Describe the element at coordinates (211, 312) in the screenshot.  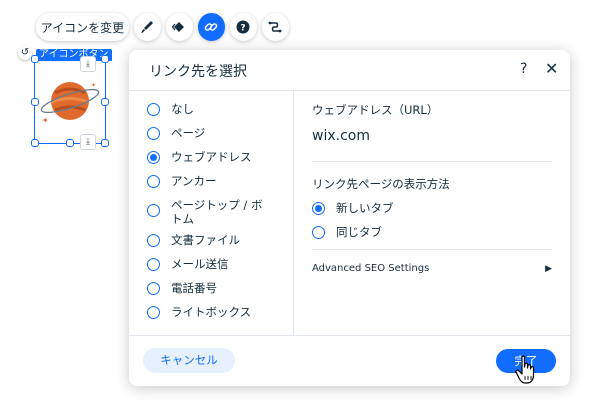
I see `link-type-label: ライトボックス` at that location.